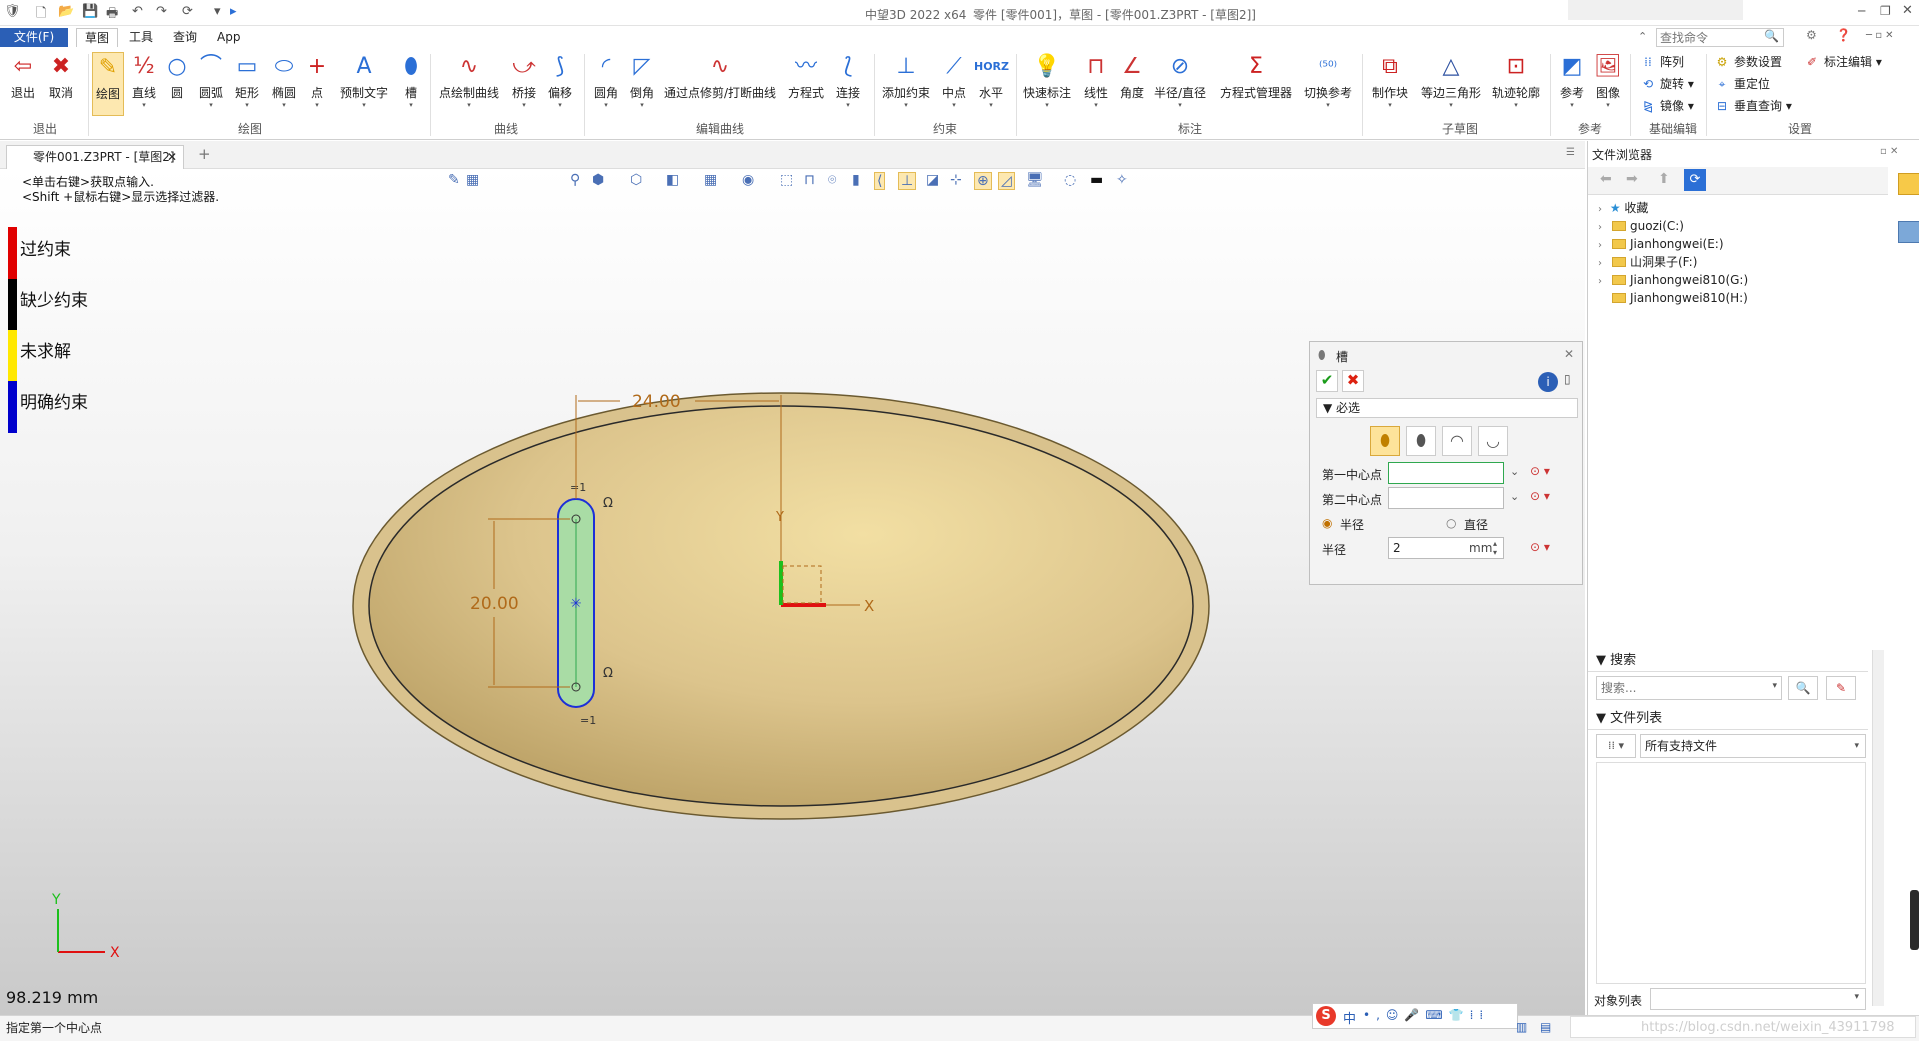 The height and width of the screenshot is (1041, 1919). I want to click on radius-spinner: ▴ ▾, so click(1495, 548).